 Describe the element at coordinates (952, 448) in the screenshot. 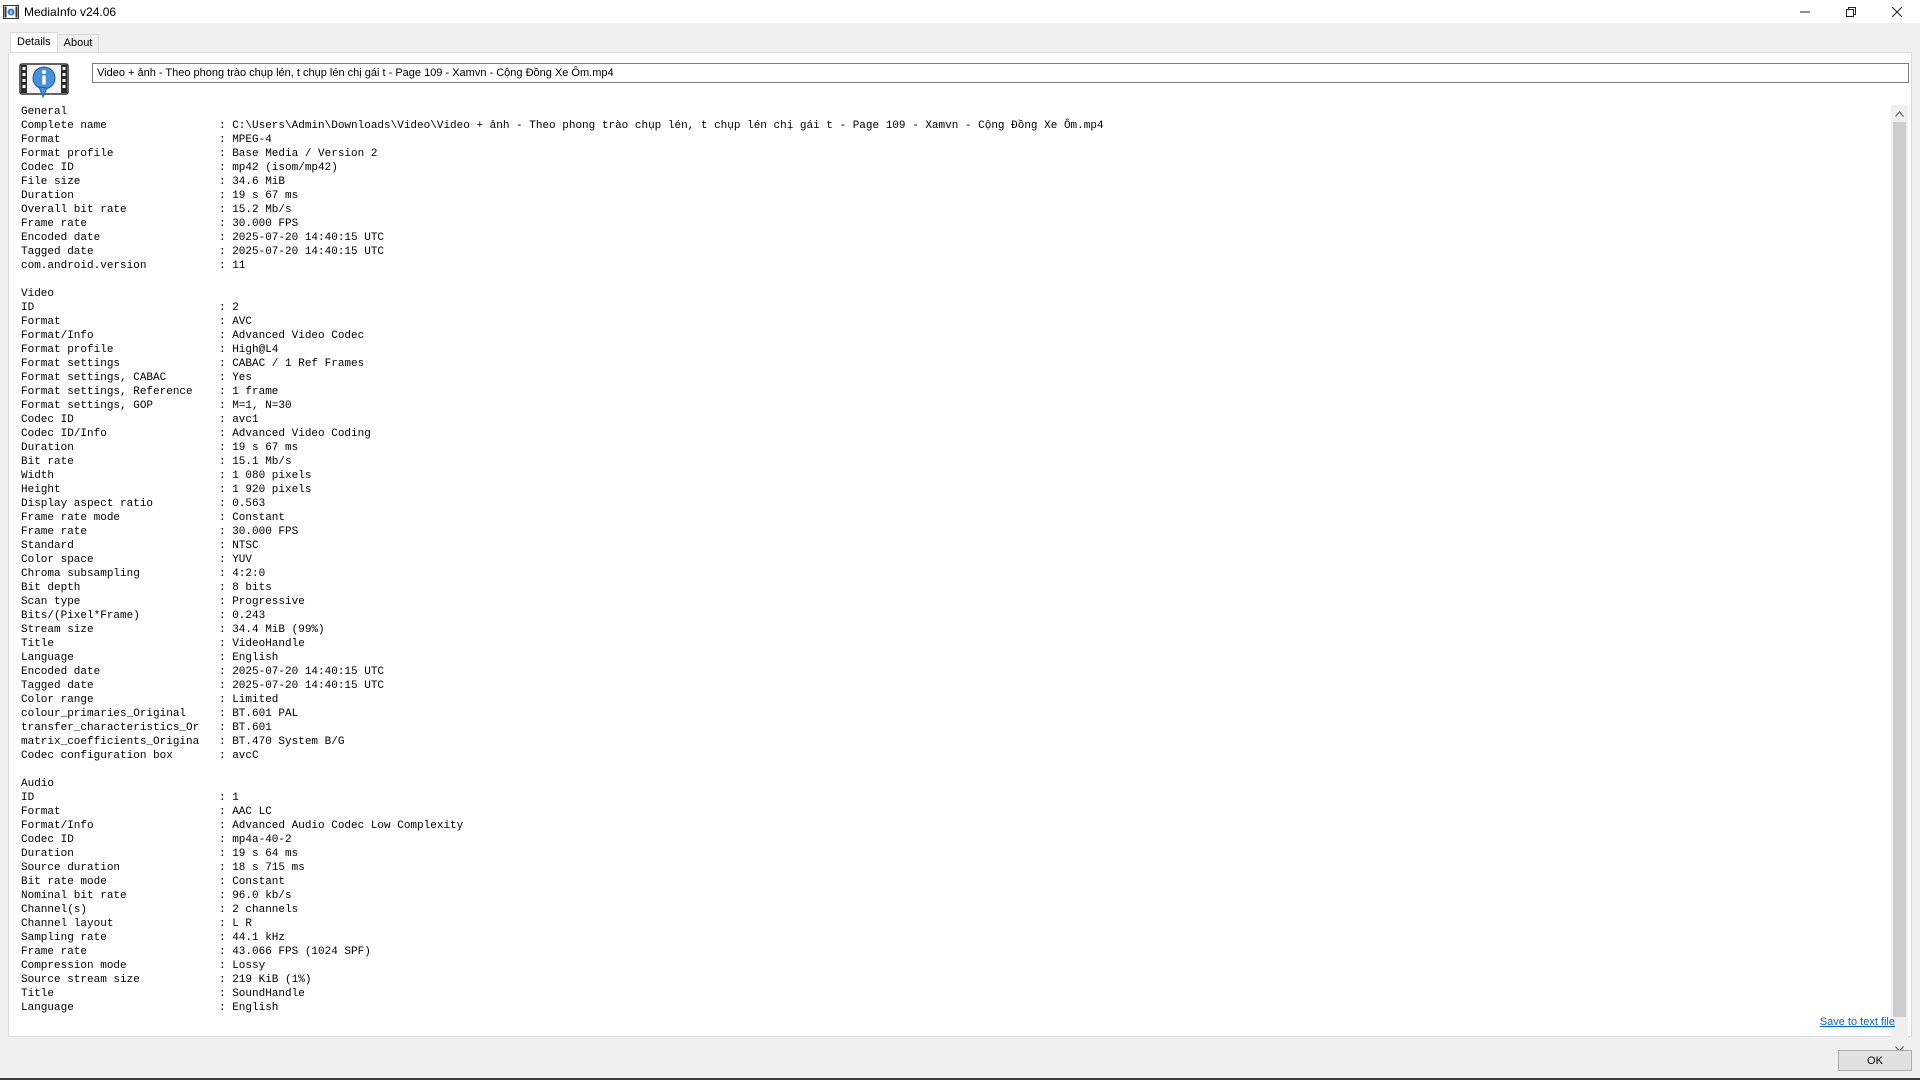

I see `info-row: Duration: 19 s 67 ms` at that location.